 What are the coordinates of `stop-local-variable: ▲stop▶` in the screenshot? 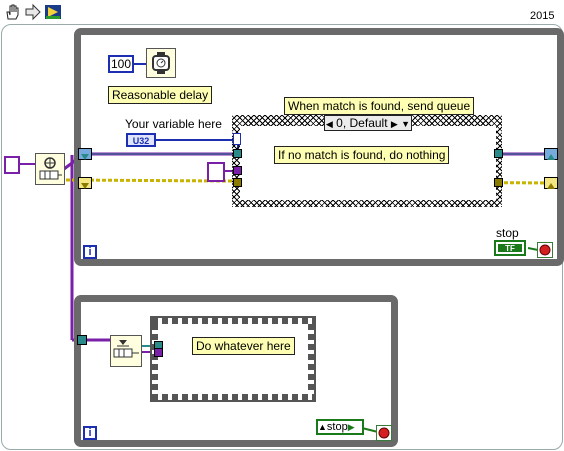 It's located at (340, 427).